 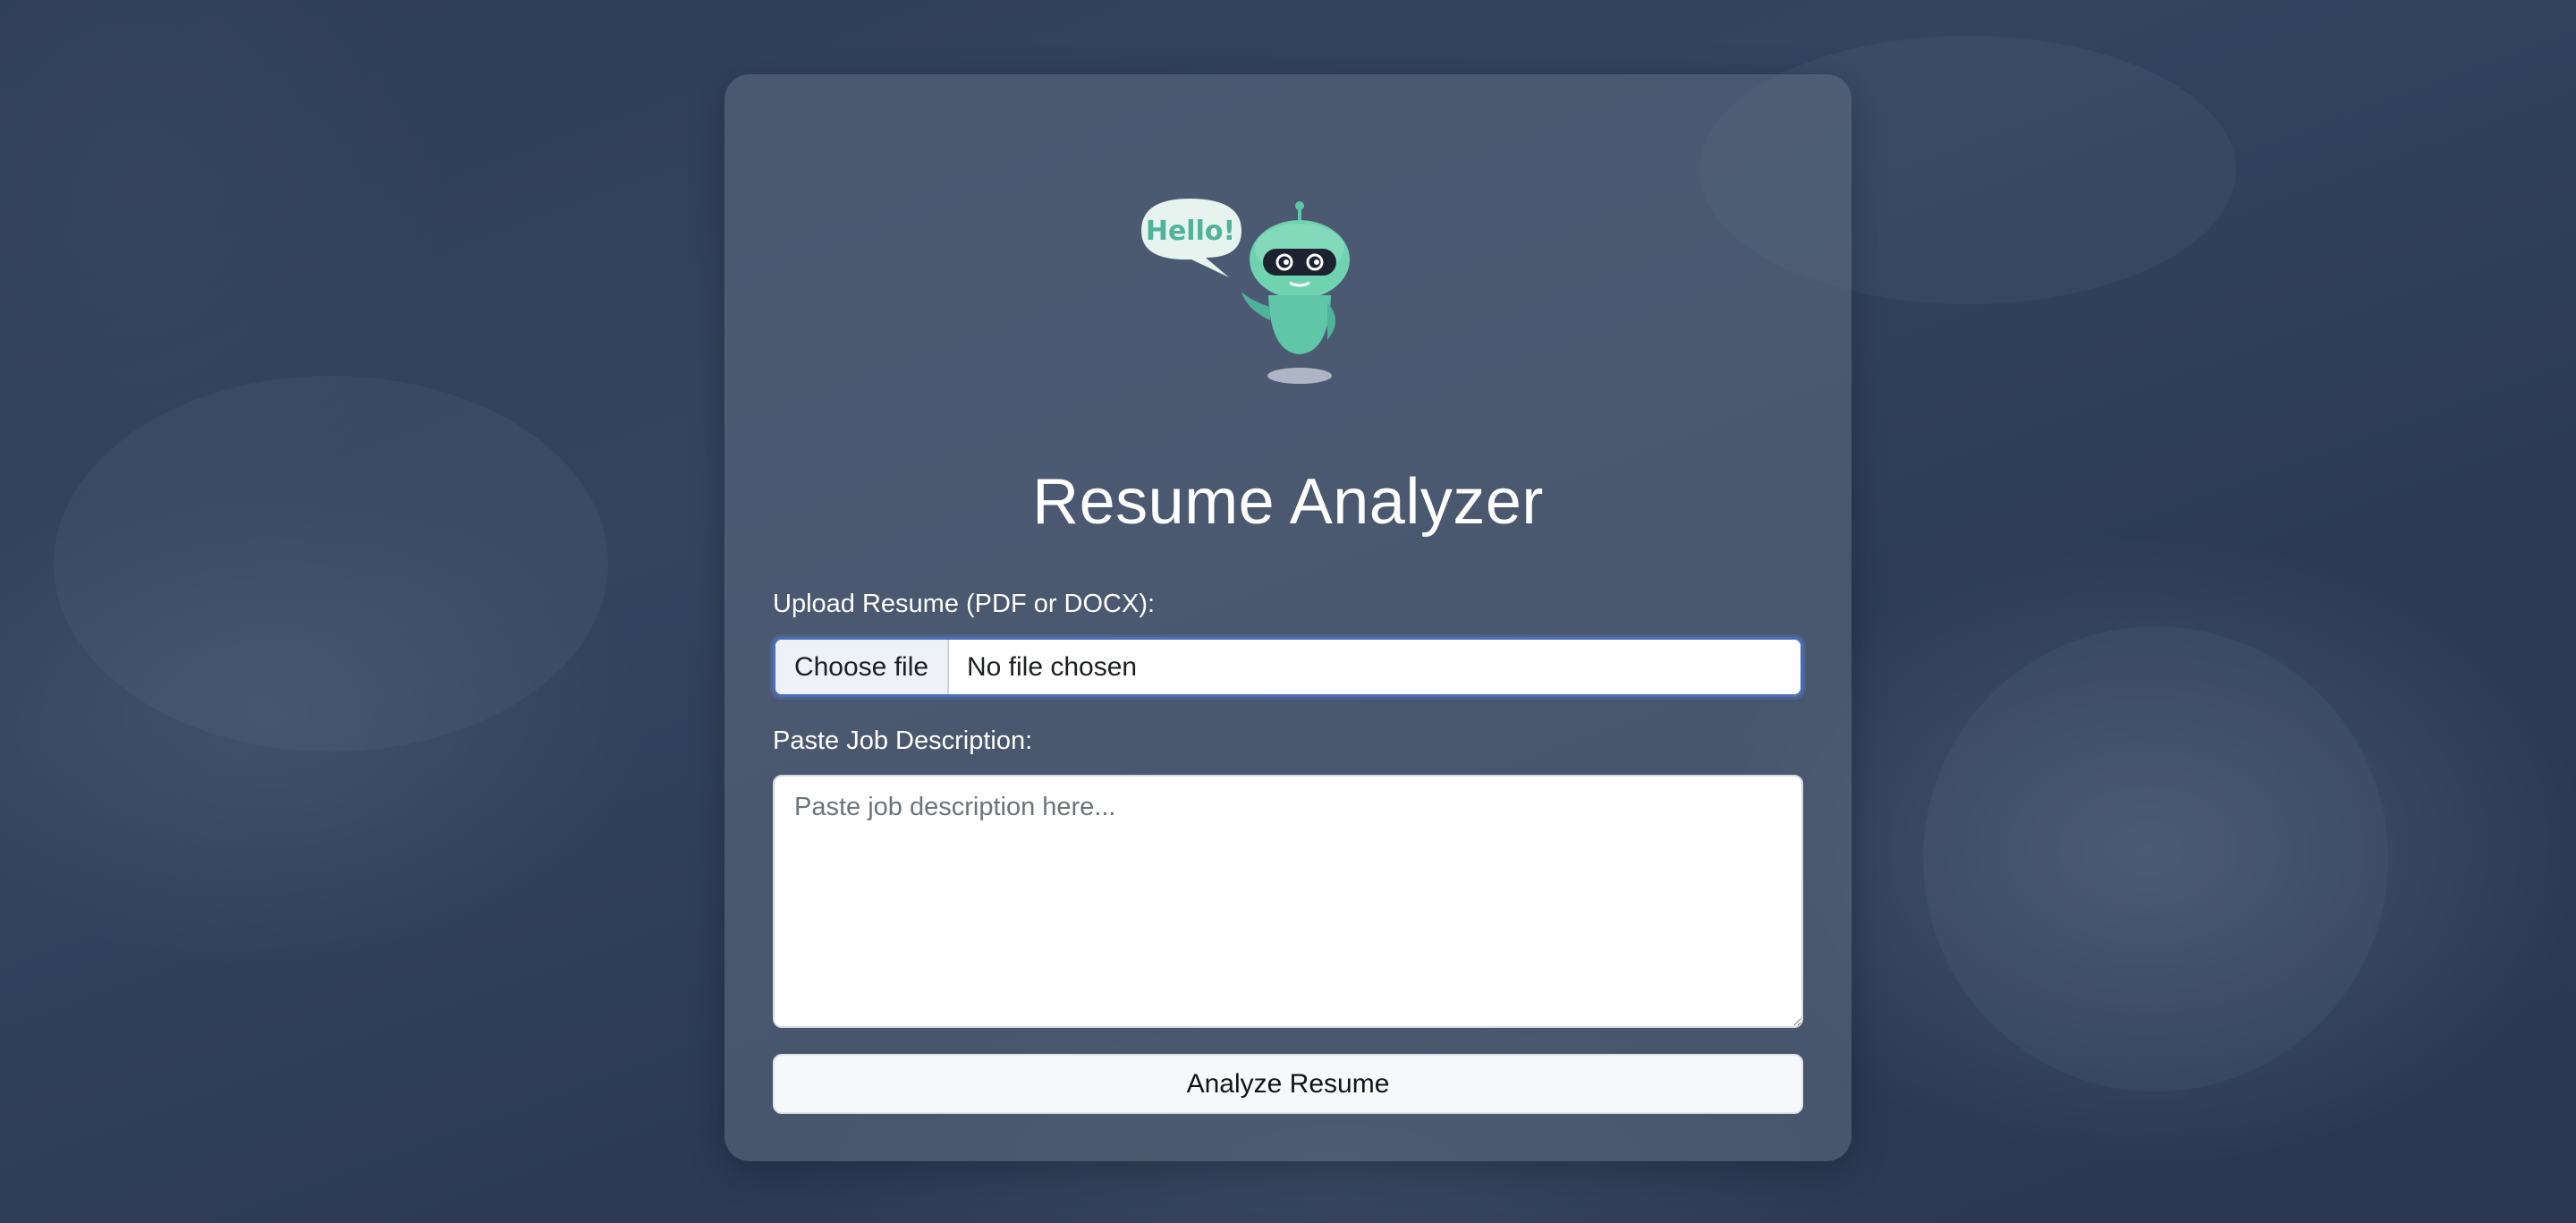 What do you see at coordinates (1245, 291) in the screenshot?
I see `robot-hello-icon: Hello!` at bounding box center [1245, 291].